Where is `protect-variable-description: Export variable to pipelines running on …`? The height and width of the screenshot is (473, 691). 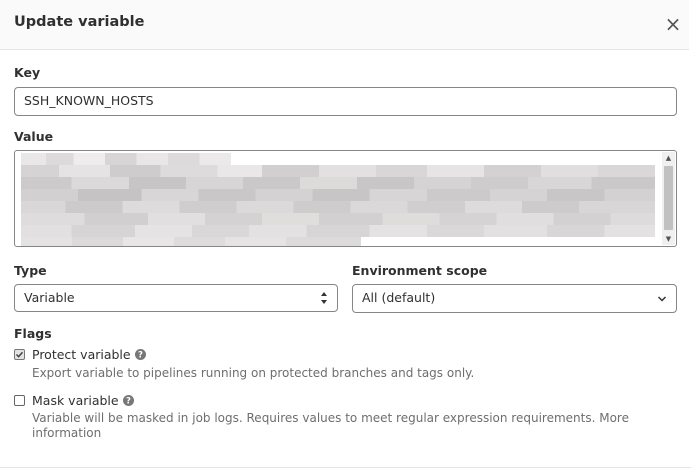 protect-variable-description: Export variable to pipelines running on … is located at coordinates (253, 373).